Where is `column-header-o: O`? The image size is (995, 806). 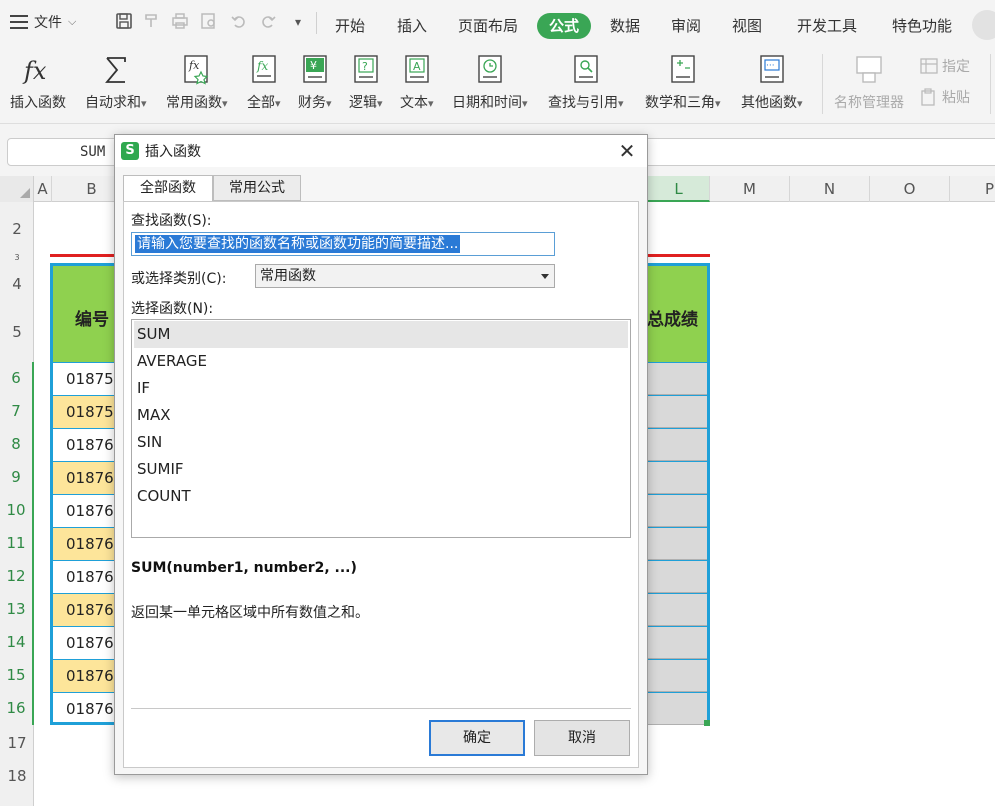 column-header-o: O is located at coordinates (910, 189).